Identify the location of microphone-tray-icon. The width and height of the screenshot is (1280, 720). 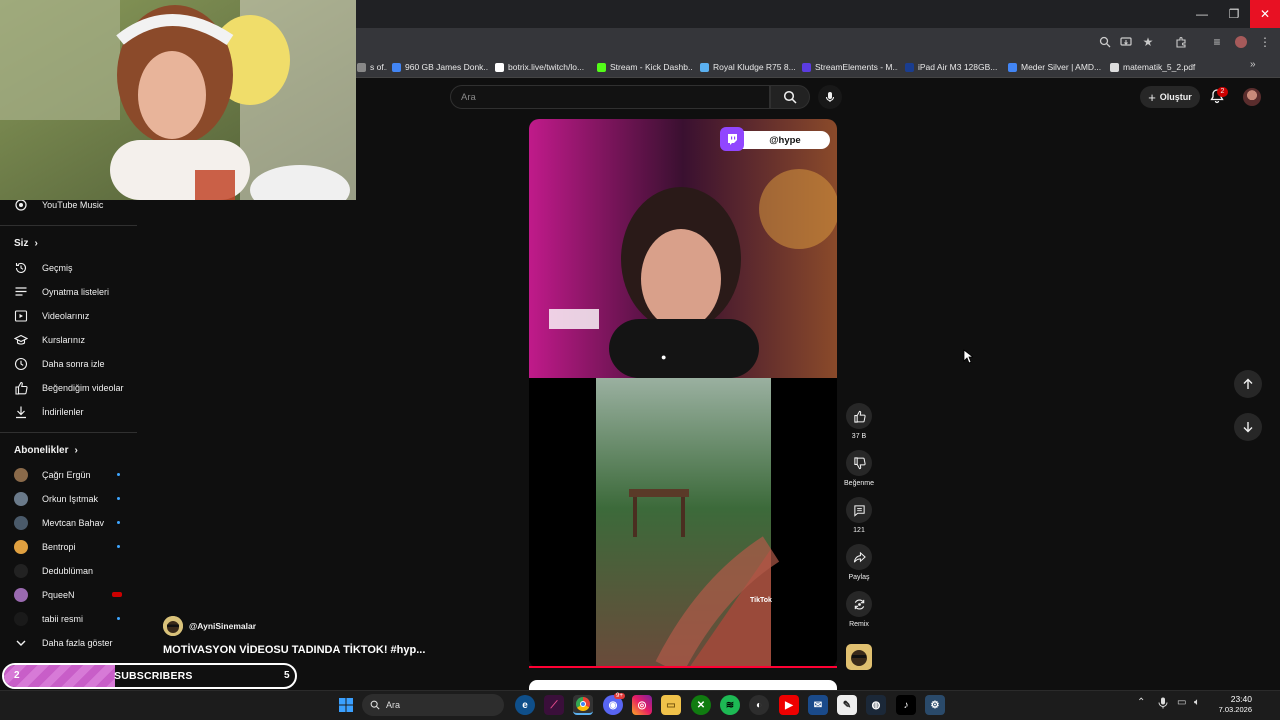
(1163, 704).